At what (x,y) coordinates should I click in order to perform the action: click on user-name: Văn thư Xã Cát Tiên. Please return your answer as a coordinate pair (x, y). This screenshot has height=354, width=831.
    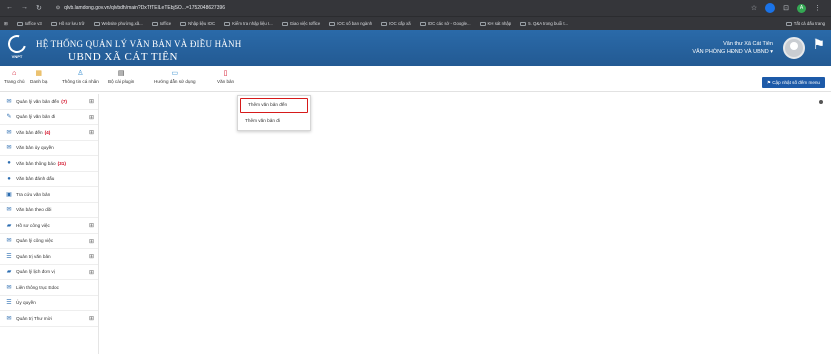
    Looking at the image, I should click on (748, 44).